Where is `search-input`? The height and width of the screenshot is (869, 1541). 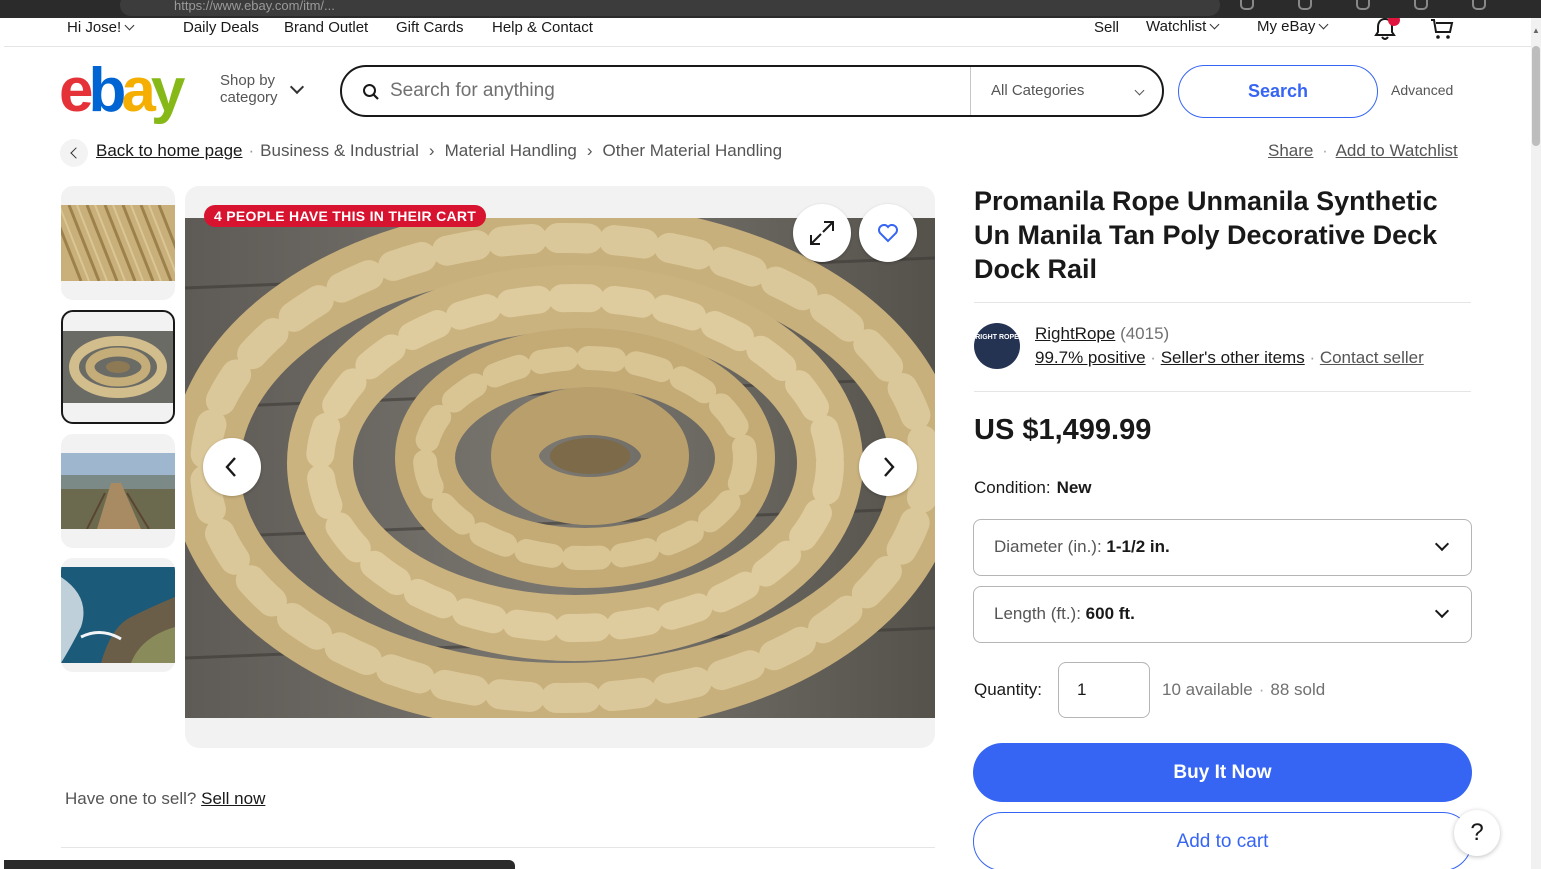 search-input is located at coordinates (675, 91).